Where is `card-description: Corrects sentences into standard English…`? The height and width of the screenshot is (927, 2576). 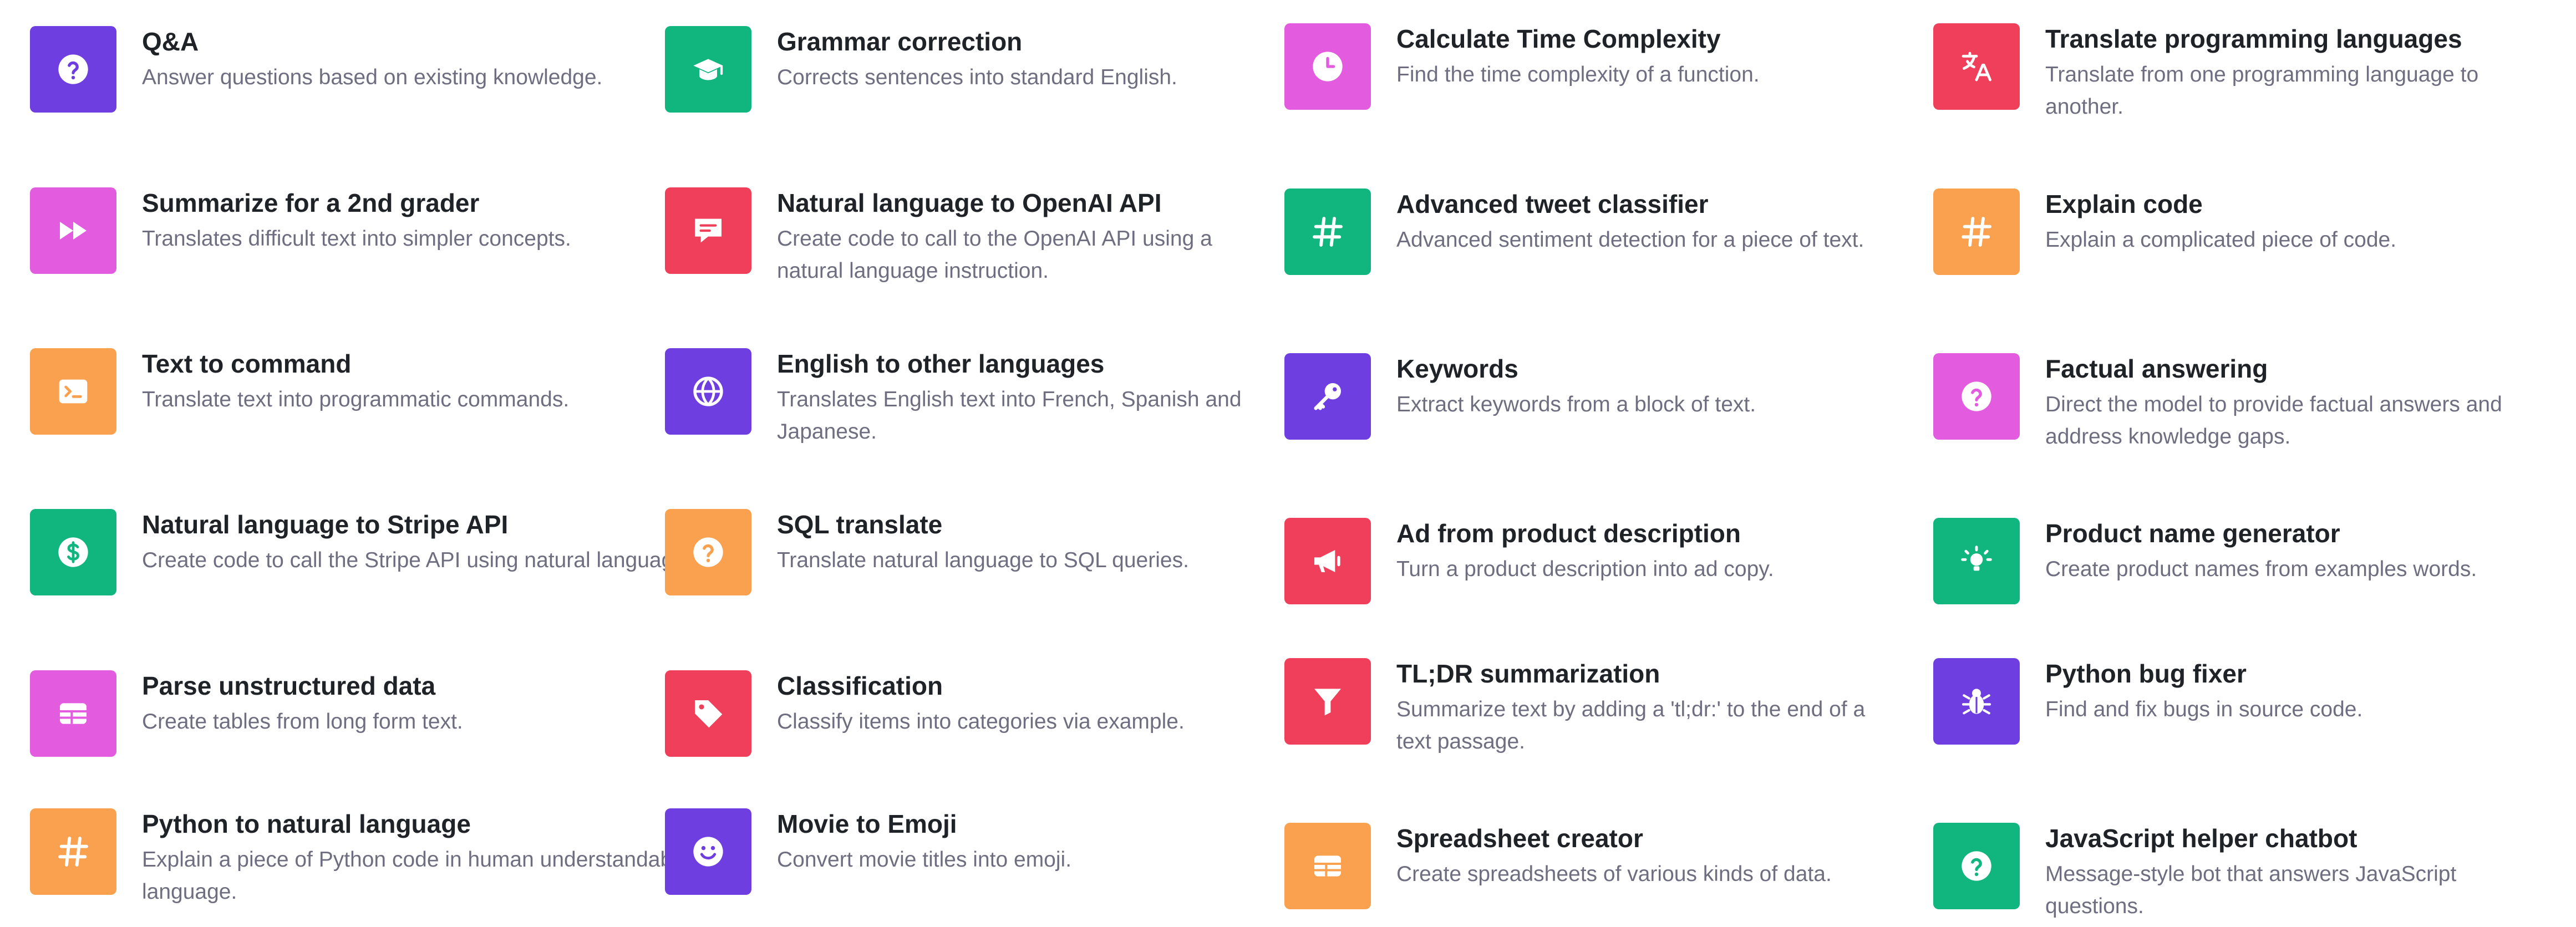 card-description: Corrects sentences into standard English… is located at coordinates (977, 77).